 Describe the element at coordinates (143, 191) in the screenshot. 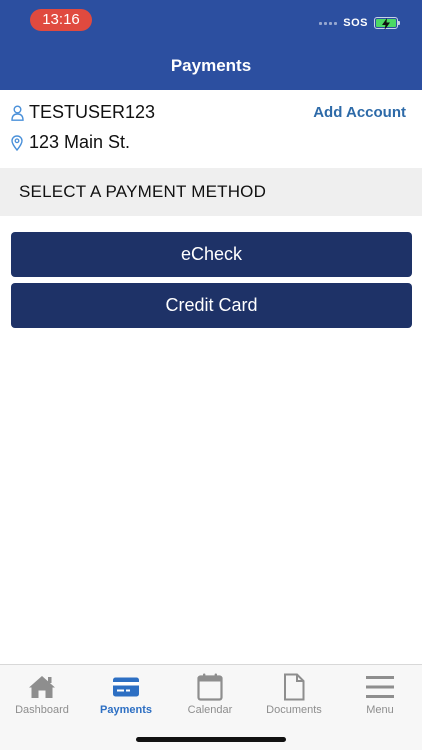

I see `section-title: SELECT A PAYMENT METHOD` at that location.